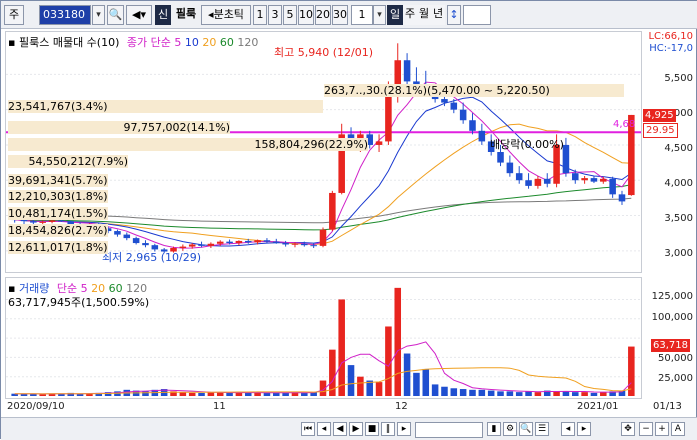 The image size is (697, 440). Describe the element at coordinates (163, 15) in the screenshot. I see `credit-badge: 신` at that location.